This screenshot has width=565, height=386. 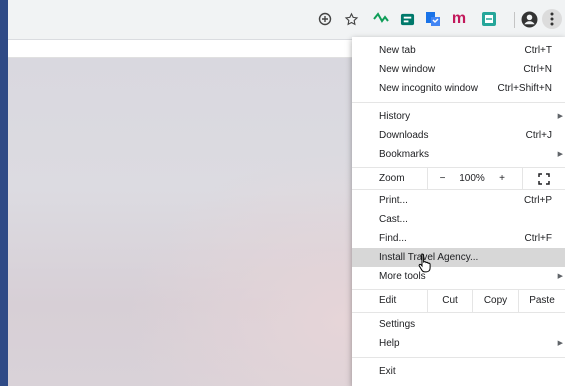 I want to click on cut-button: Cut, so click(x=449, y=301).